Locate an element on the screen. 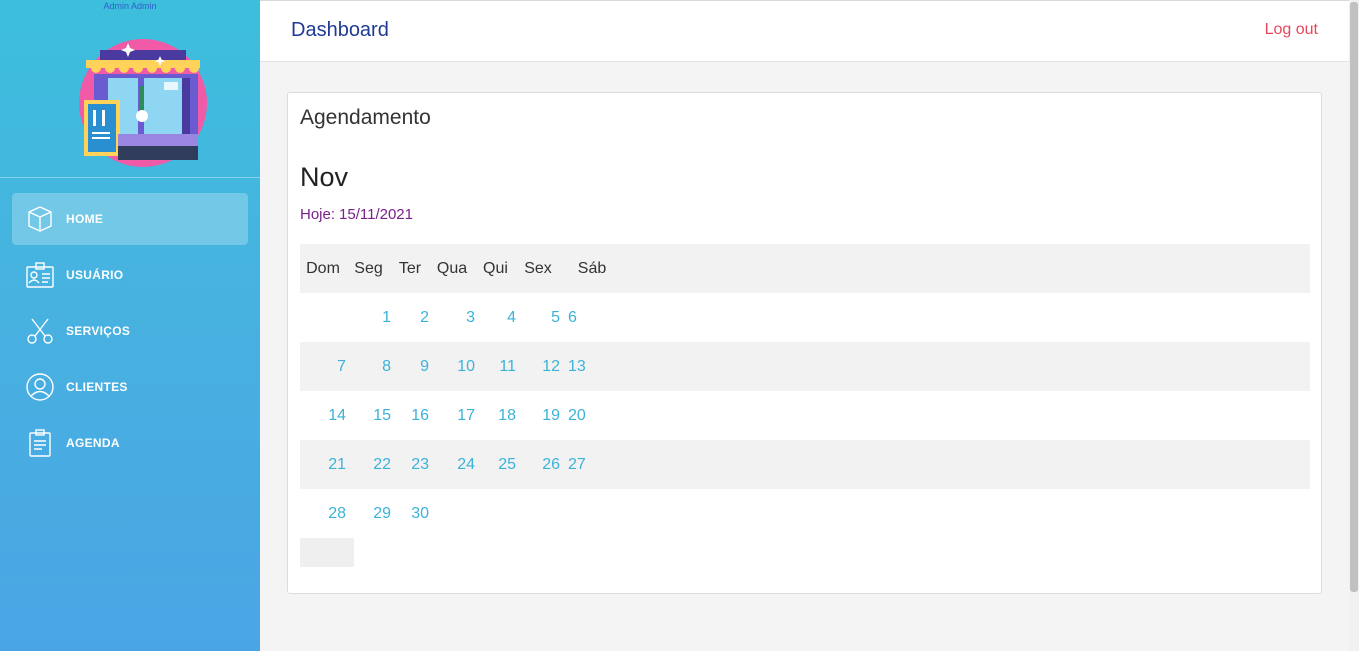 The image size is (1359, 651). calendar-day: 21 is located at coordinates (323, 464).